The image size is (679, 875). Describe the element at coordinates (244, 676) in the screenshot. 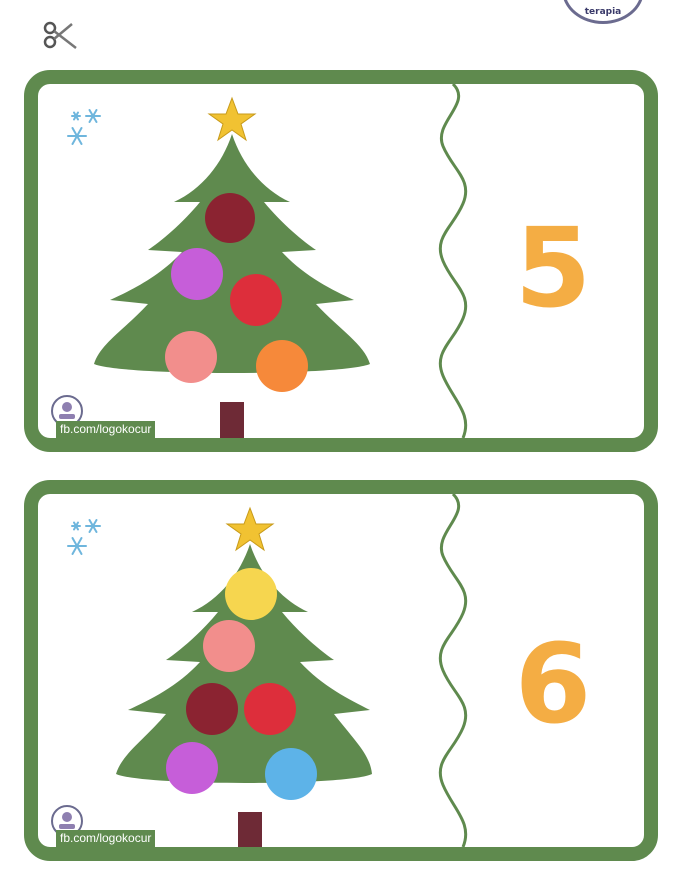

I see `christmas-tree-icon` at that location.